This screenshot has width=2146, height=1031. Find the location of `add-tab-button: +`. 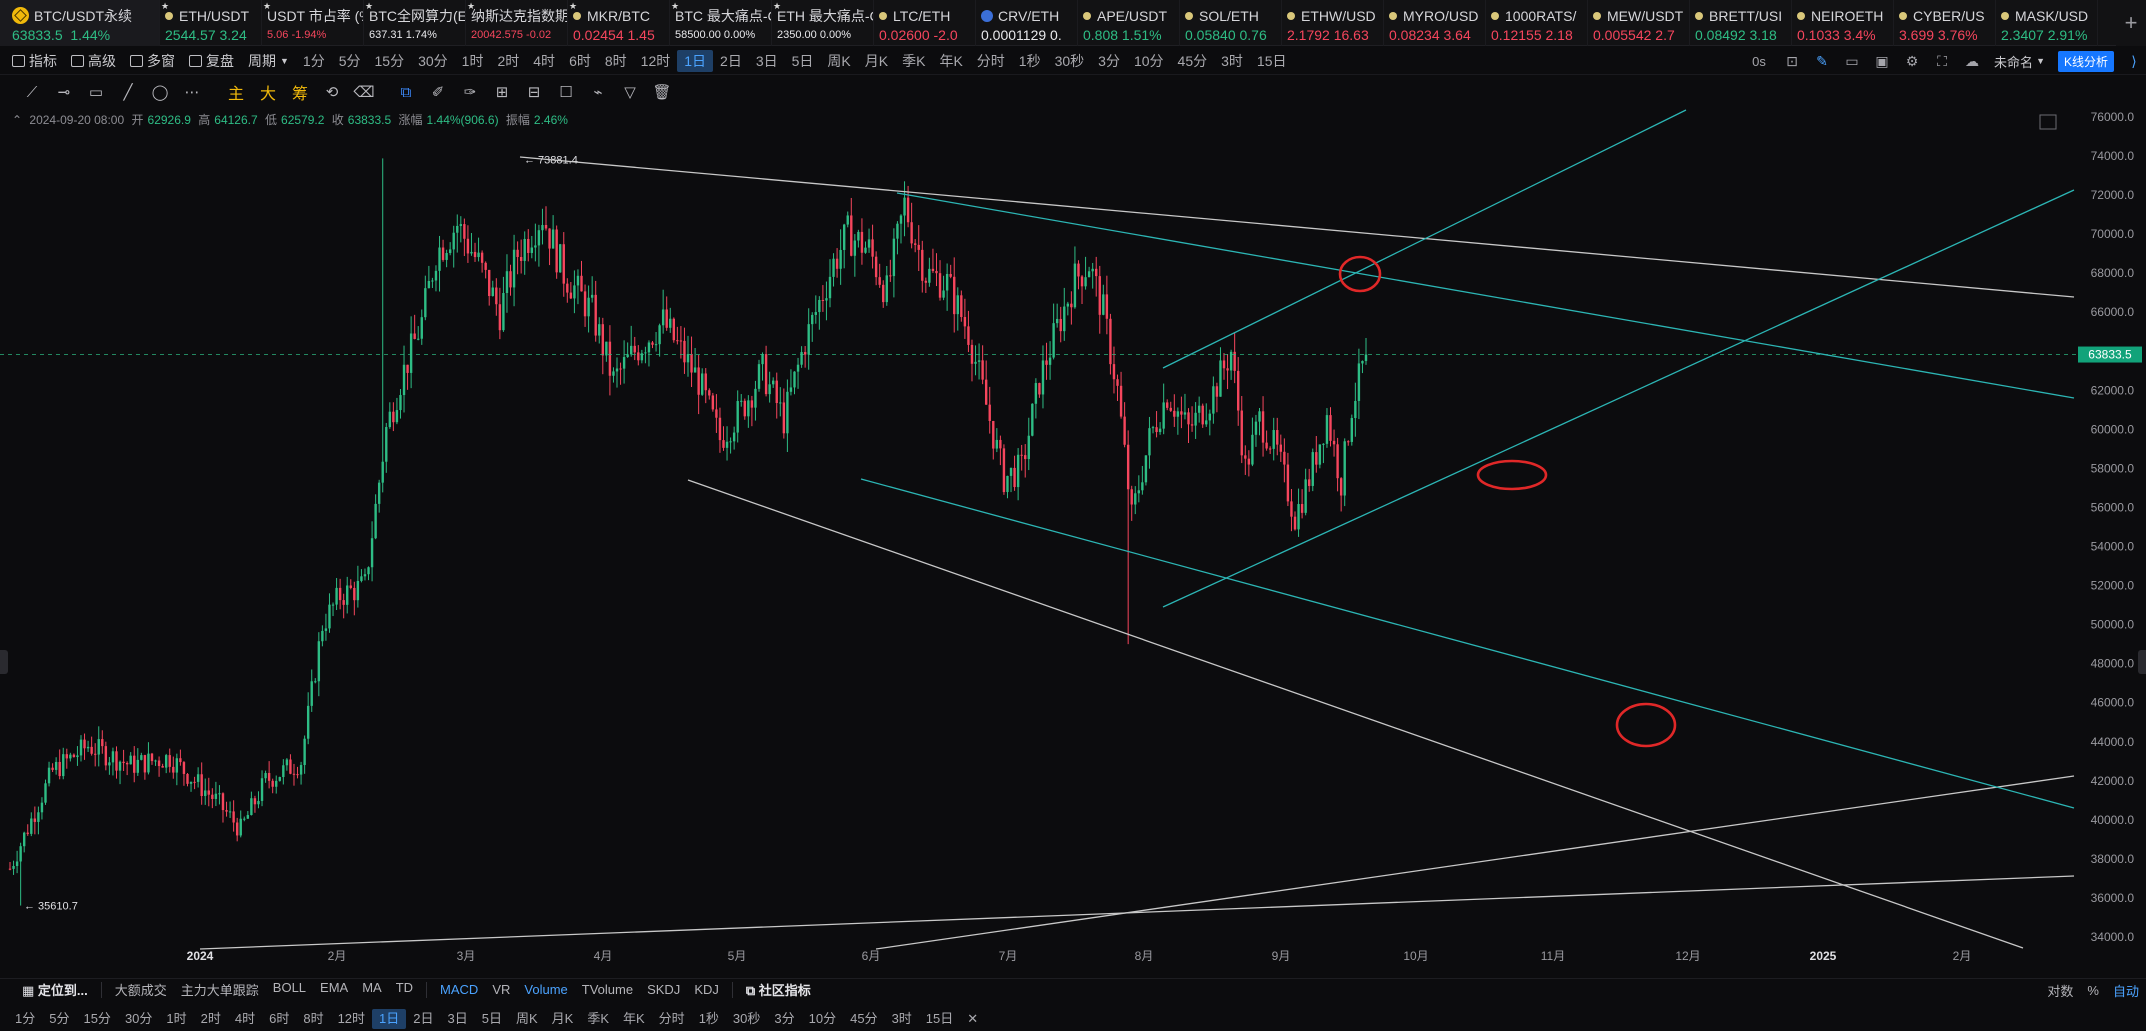

add-tab-button: + is located at coordinates (2131, 23).